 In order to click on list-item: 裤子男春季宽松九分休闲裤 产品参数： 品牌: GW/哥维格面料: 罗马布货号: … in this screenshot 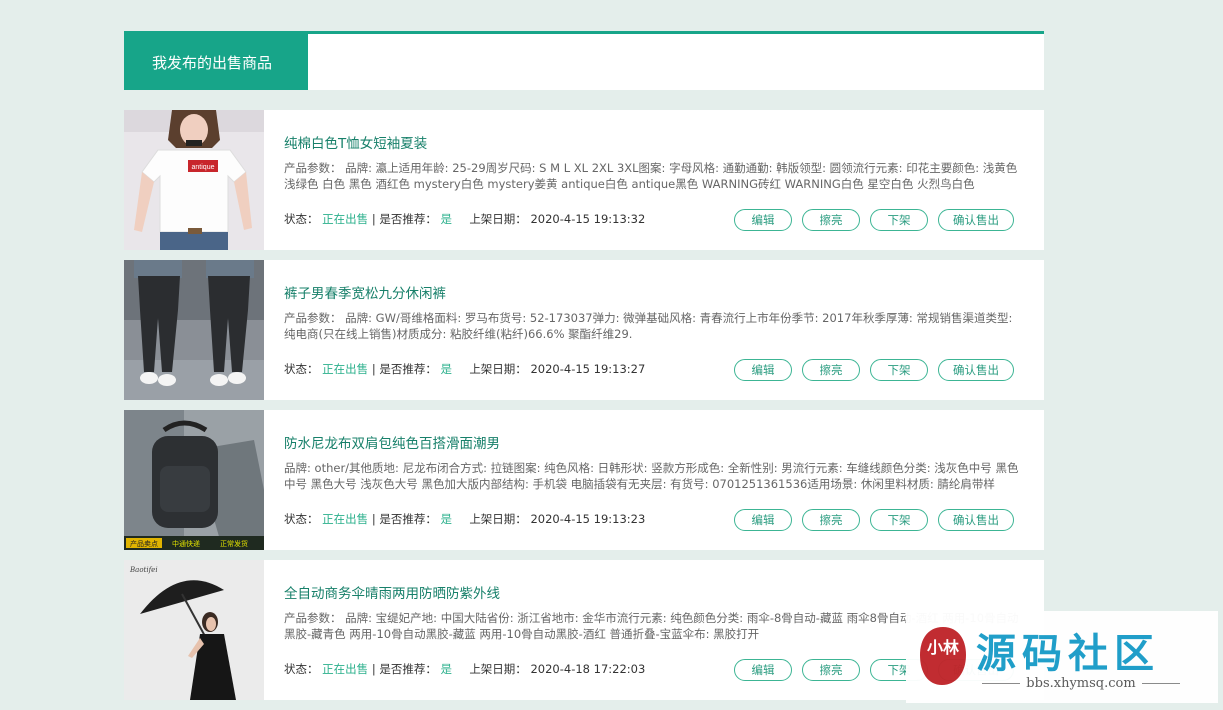, I will do `click(584, 330)`.